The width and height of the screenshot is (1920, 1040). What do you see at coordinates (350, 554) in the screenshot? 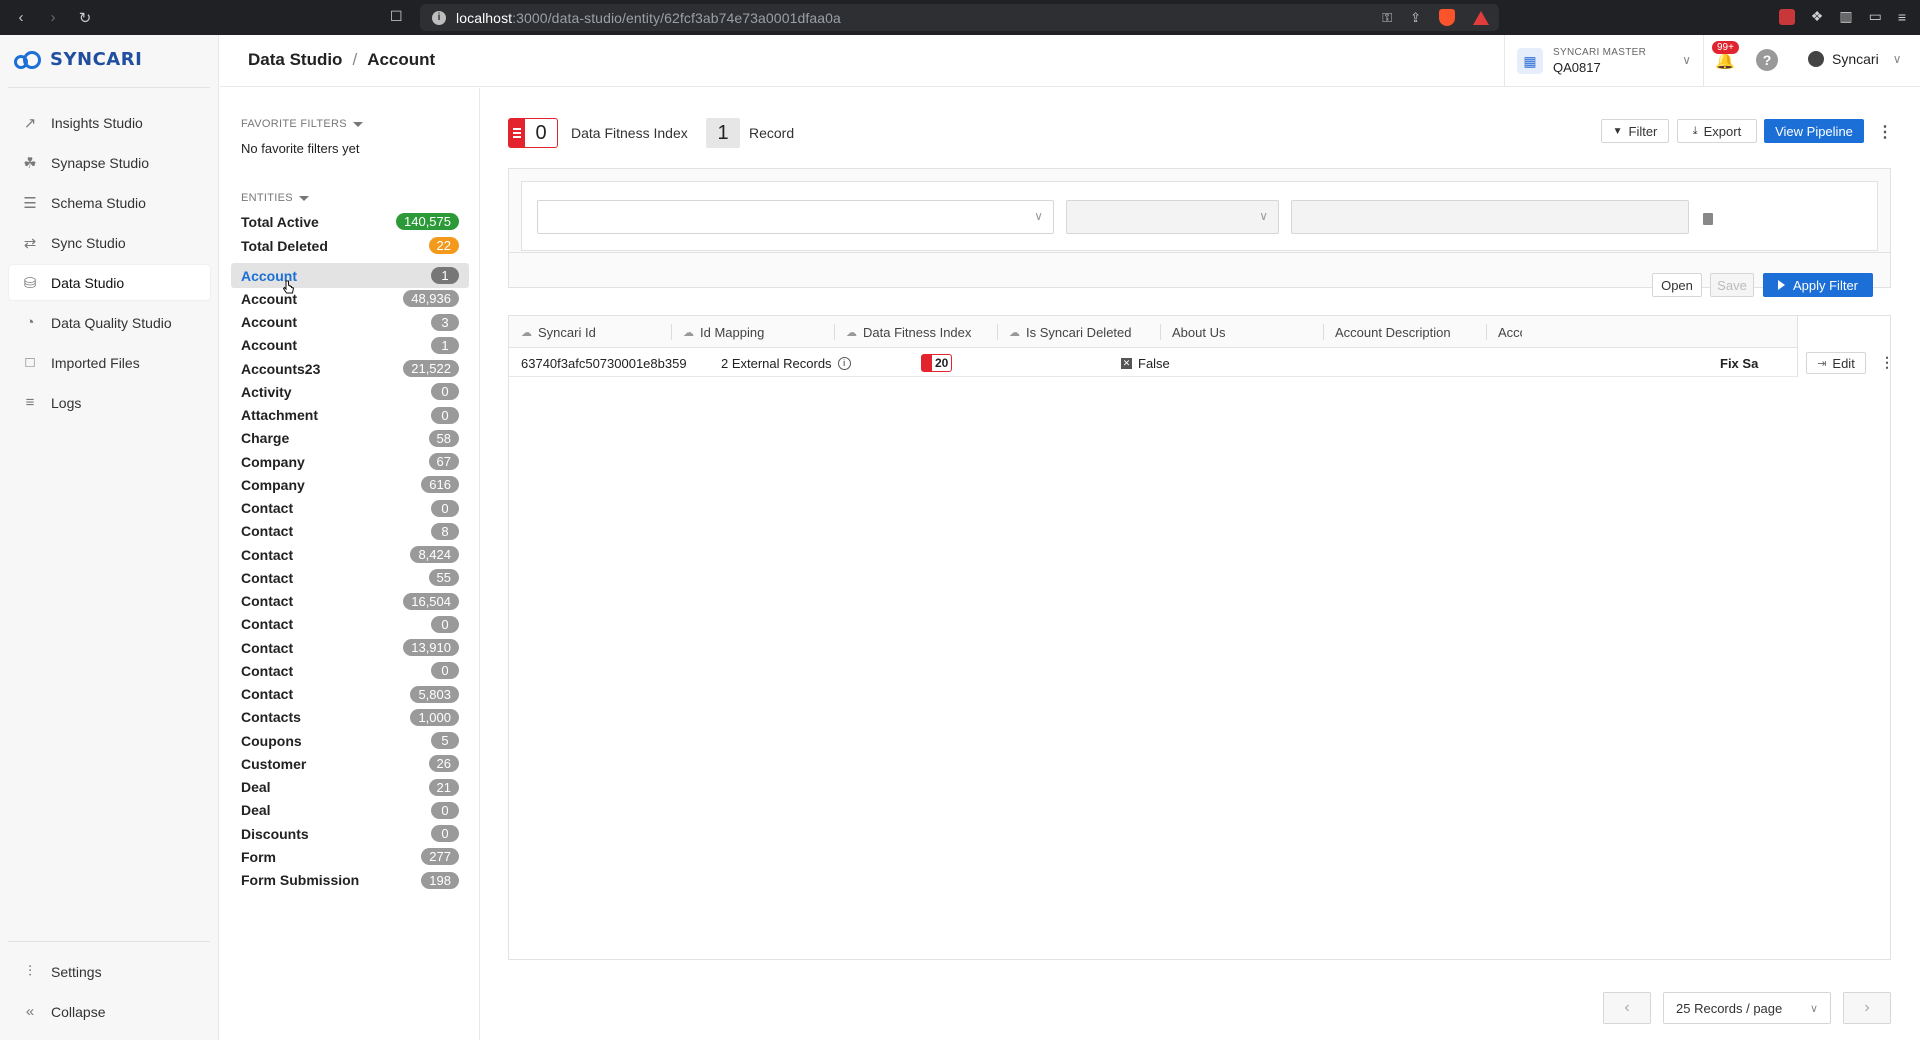
I see `entity-item: Contact 8,424` at bounding box center [350, 554].